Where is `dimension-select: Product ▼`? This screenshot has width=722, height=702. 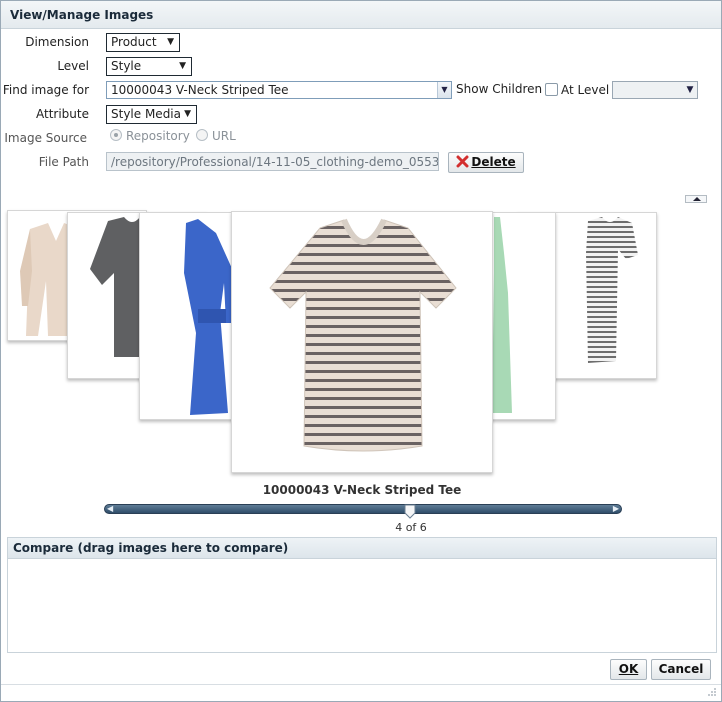 dimension-select: Product ▼ is located at coordinates (143, 42).